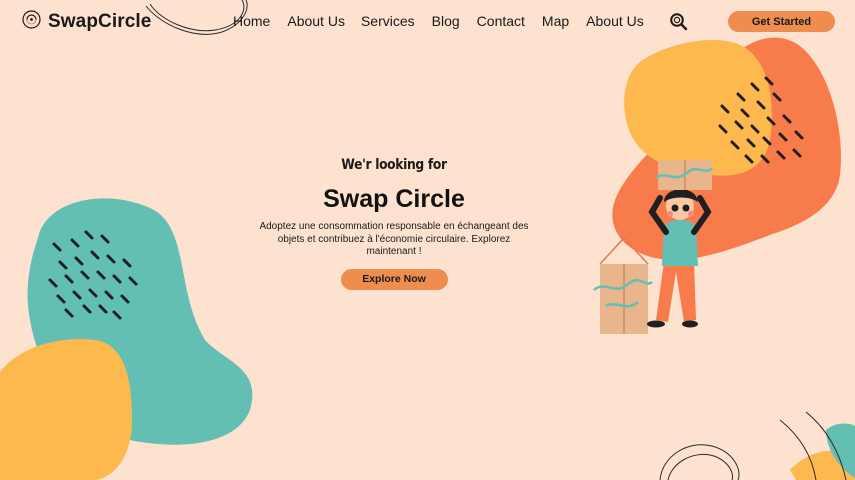  I want to click on orange-blob, so click(726, 148).